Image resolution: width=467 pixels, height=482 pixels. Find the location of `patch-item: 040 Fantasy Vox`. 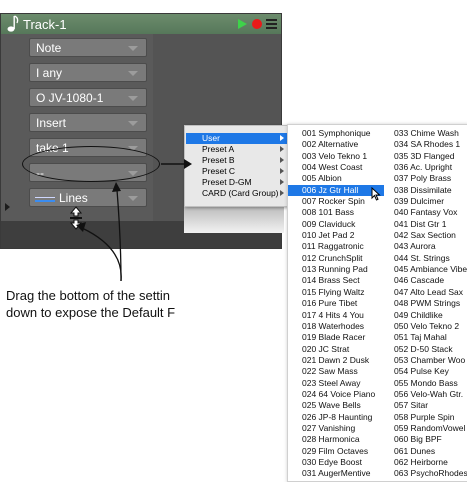

patch-item: 040 Fantasy Vox is located at coordinates (430, 212).